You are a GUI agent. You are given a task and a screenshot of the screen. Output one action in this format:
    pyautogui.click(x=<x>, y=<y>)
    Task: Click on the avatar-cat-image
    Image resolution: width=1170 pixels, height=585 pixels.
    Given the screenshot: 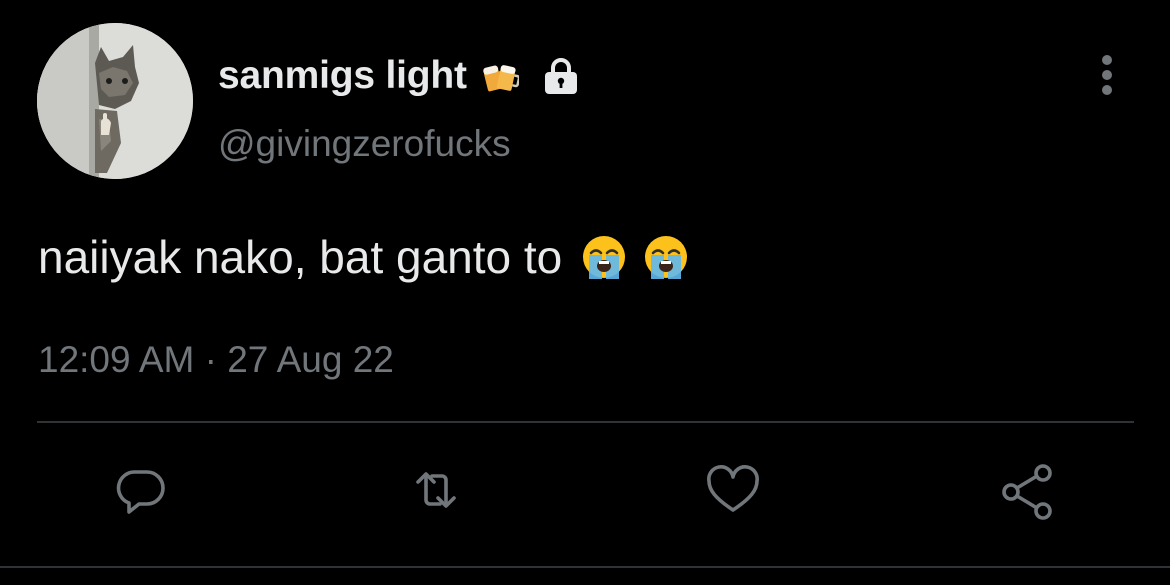 What is the action you would take?
    pyautogui.click(x=115, y=101)
    